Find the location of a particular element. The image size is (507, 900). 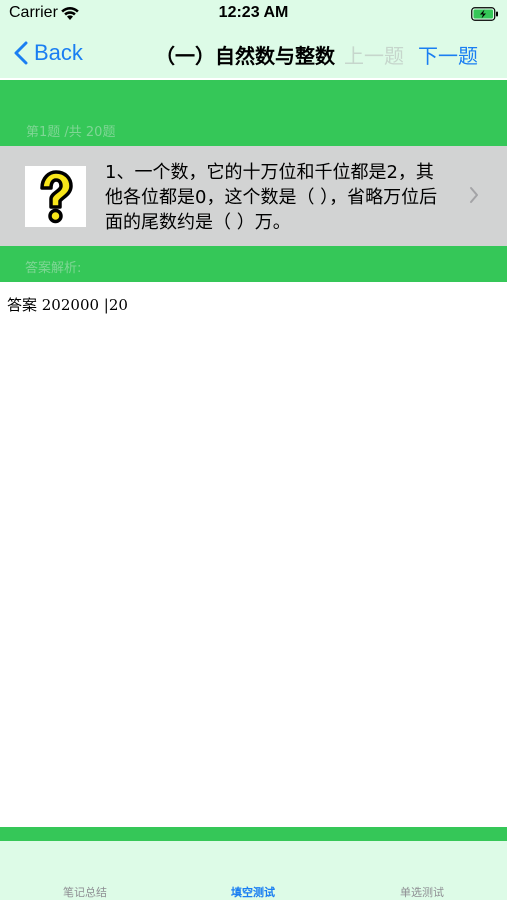

question-mark-icon is located at coordinates (55, 196).